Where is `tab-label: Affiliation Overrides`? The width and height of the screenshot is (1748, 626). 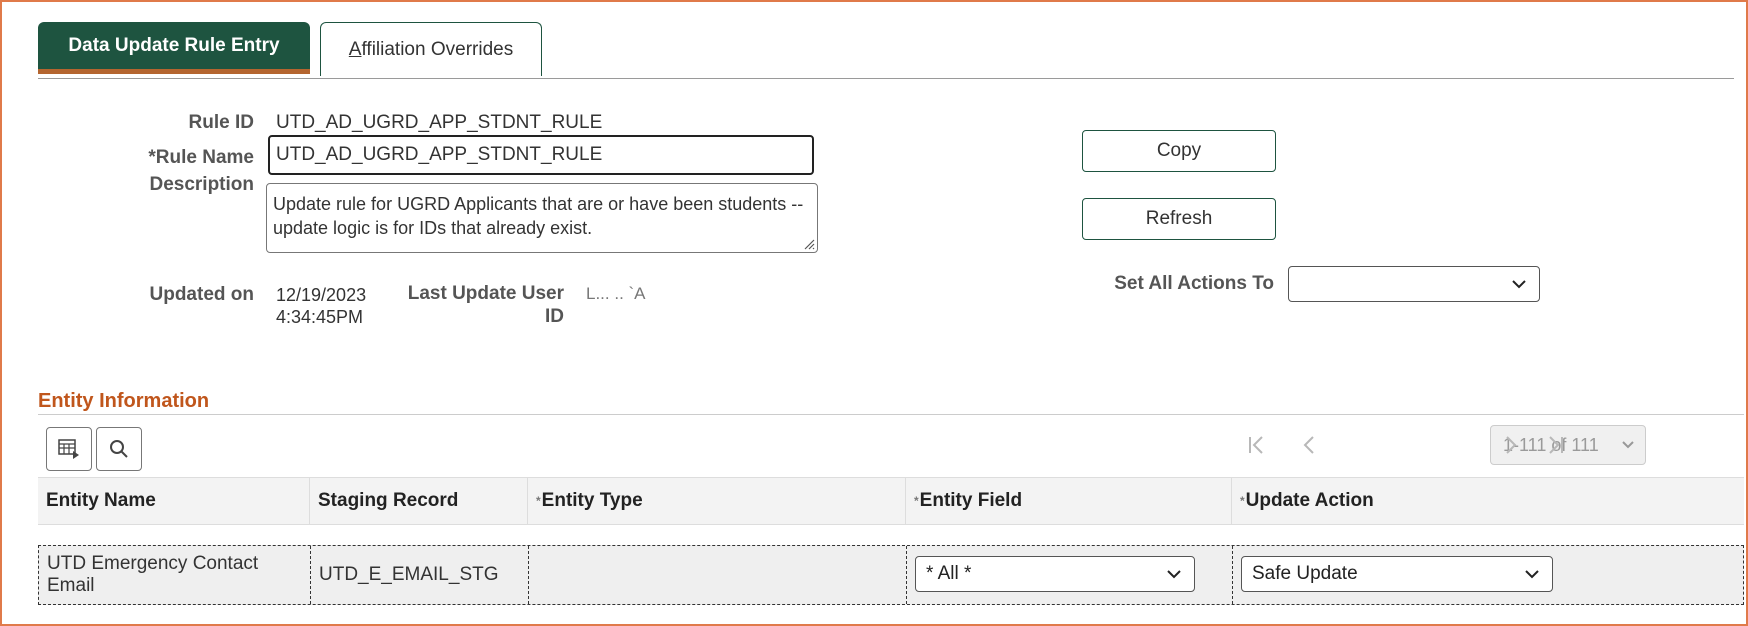 tab-label: Affiliation Overrides is located at coordinates (431, 49).